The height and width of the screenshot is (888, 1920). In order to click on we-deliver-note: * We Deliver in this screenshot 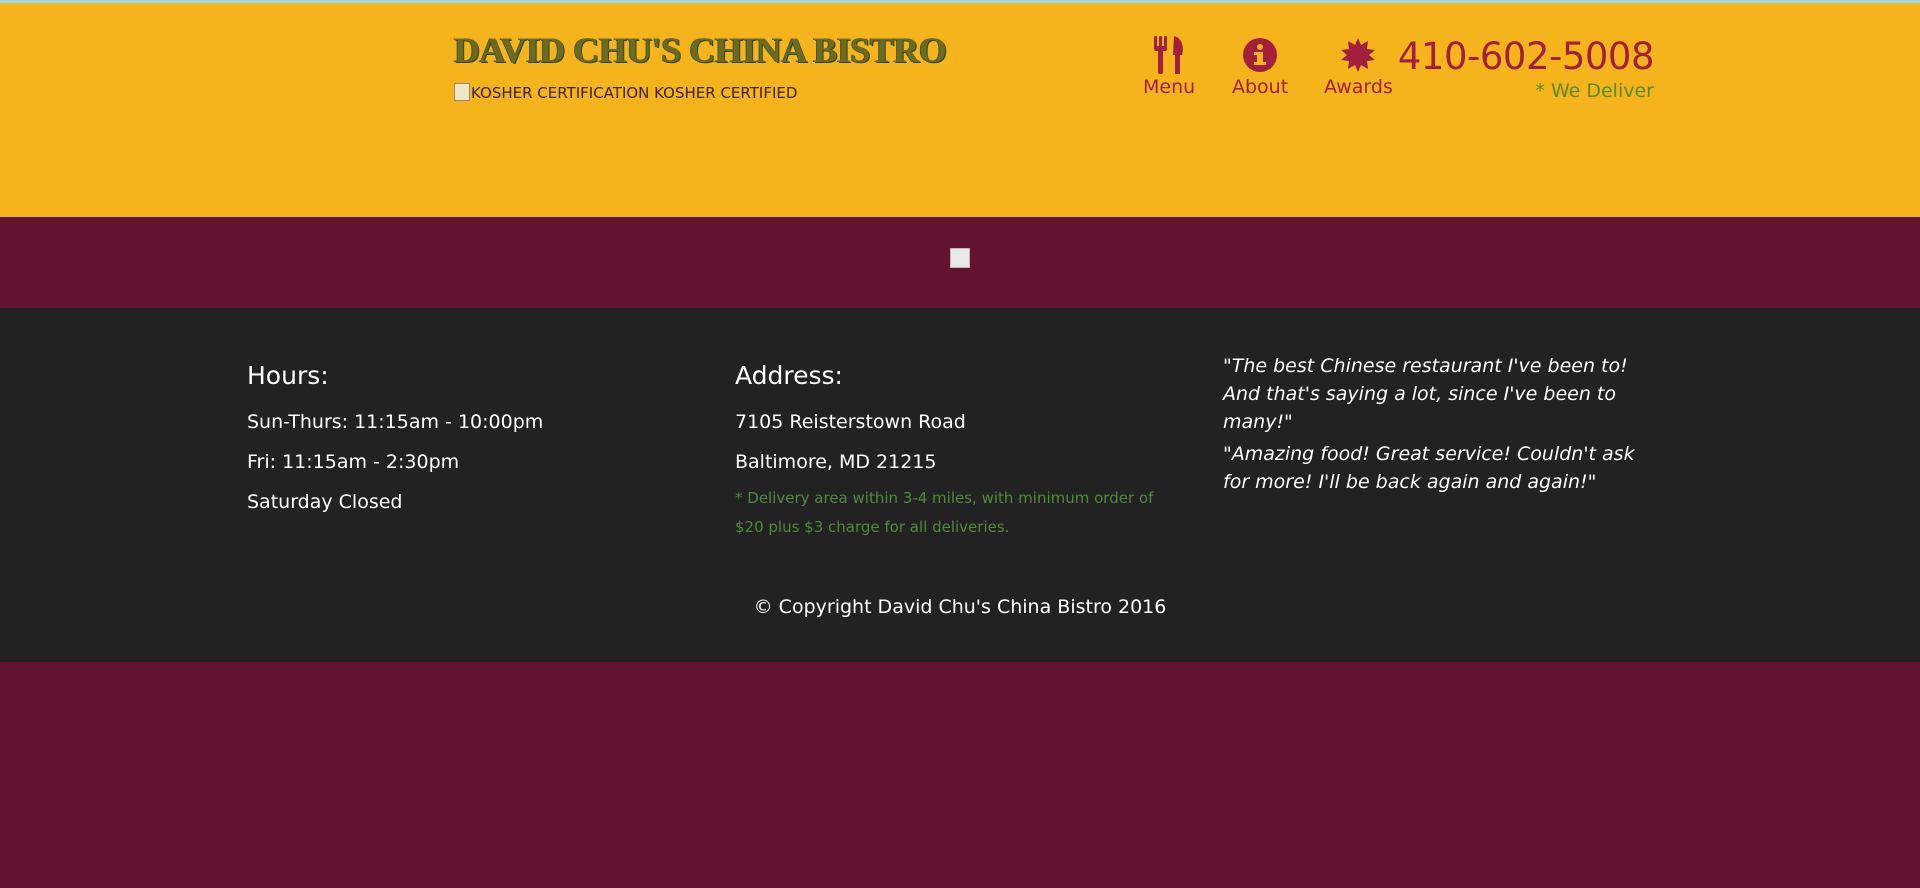, I will do `click(1594, 91)`.